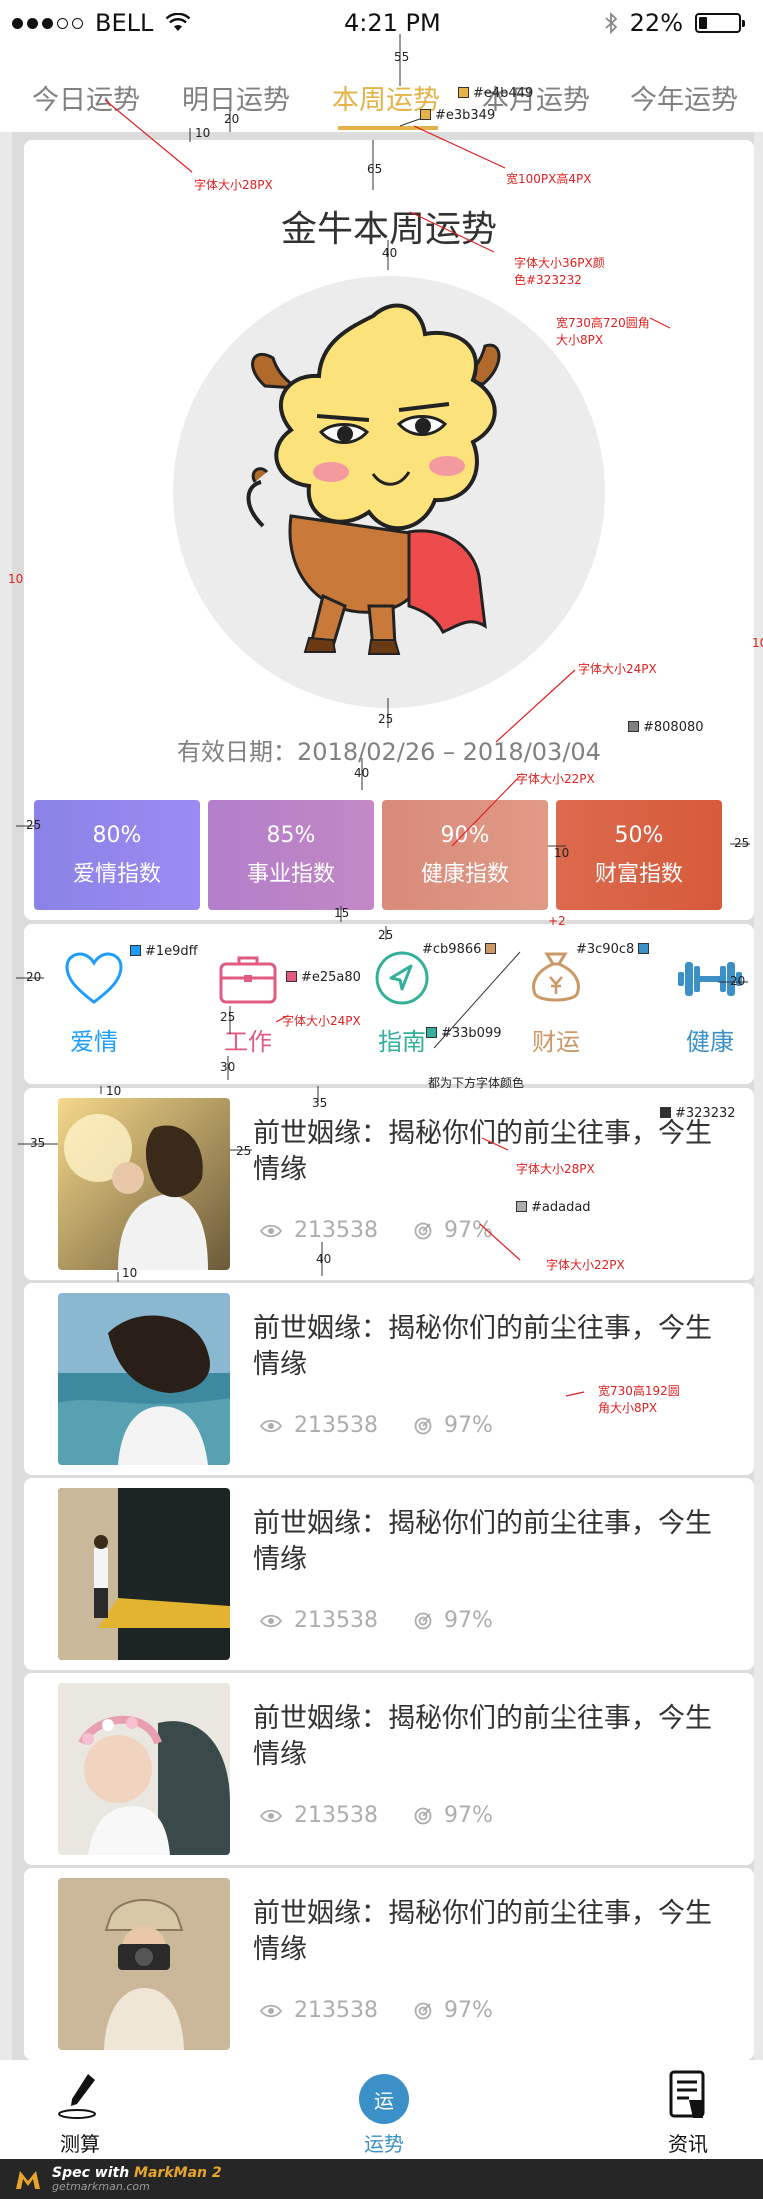 This screenshot has width=763, height=2199. Describe the element at coordinates (178, 2172) in the screenshot. I see `brand-product: MarkMan 2` at that location.